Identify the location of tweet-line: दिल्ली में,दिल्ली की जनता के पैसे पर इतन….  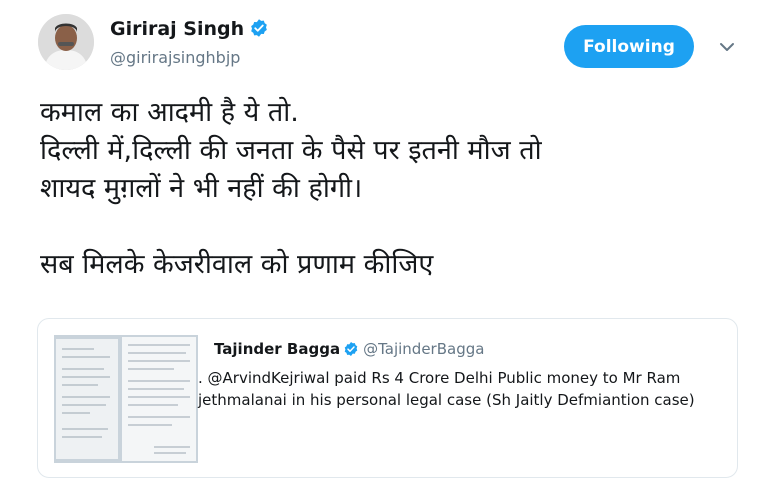
(291, 150).